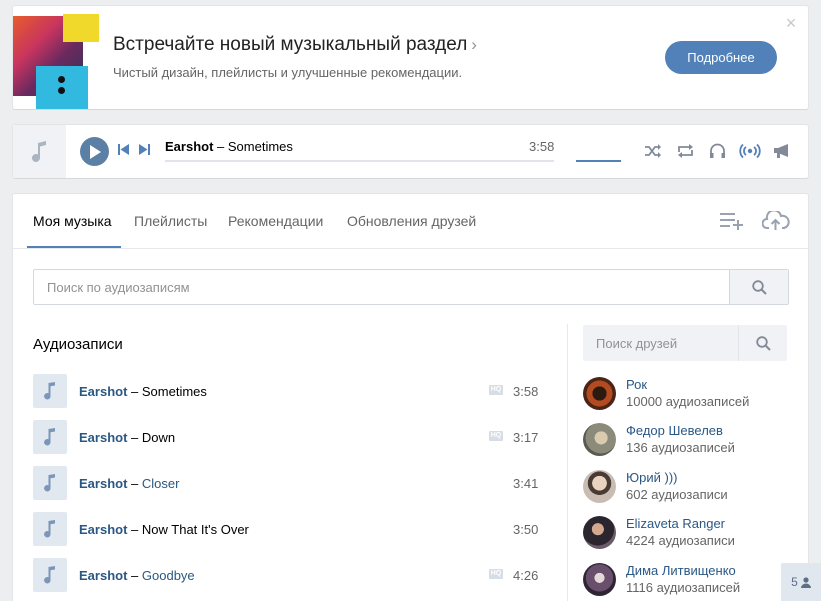 The width and height of the screenshot is (821, 601). What do you see at coordinates (168, 575) in the screenshot?
I see `track-song-link: Goodbye` at bounding box center [168, 575].